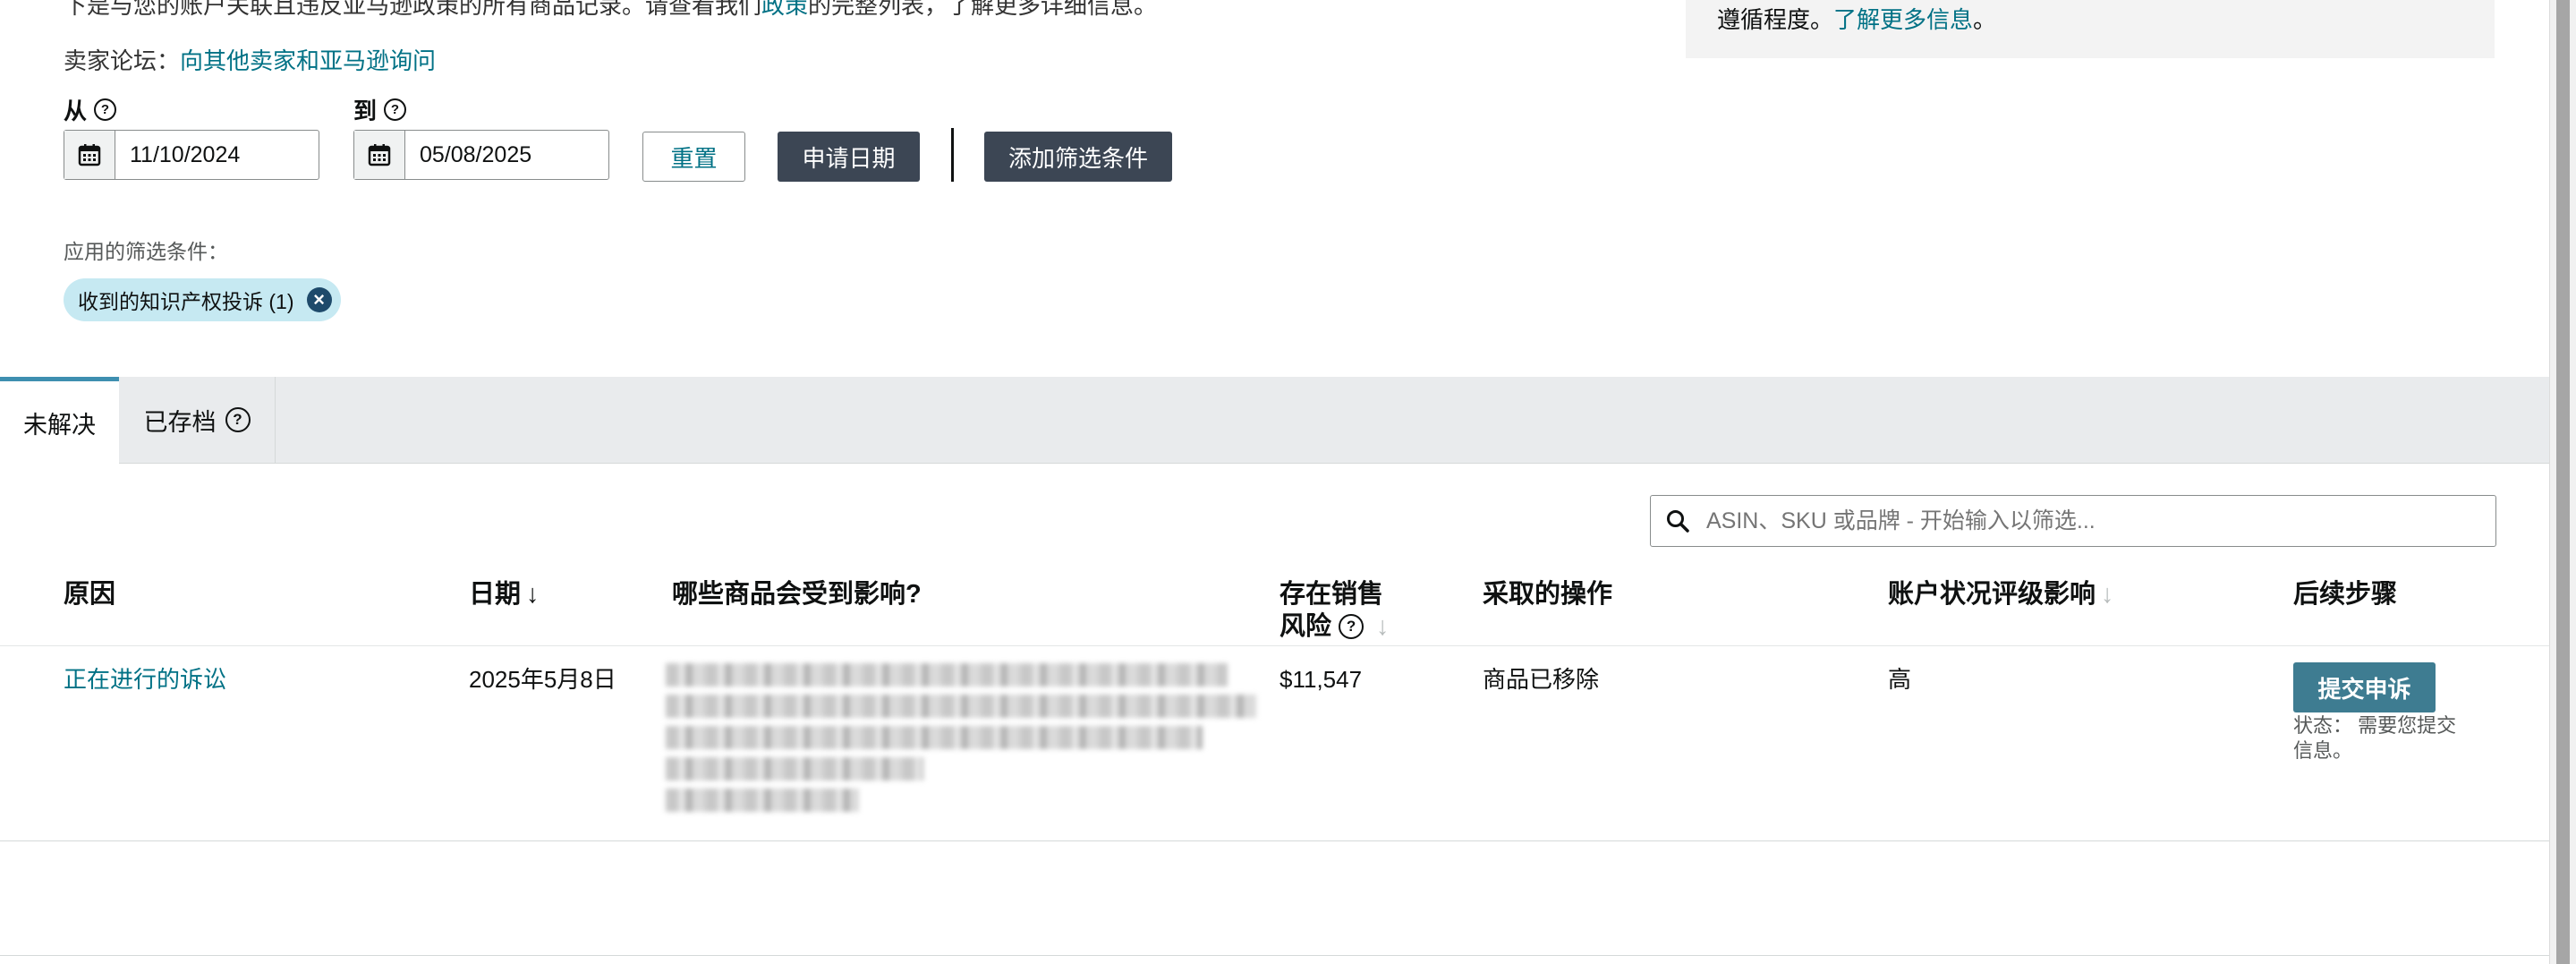 This screenshot has height=964, width=2576. I want to click on to-label: 到 ?, so click(380, 109).